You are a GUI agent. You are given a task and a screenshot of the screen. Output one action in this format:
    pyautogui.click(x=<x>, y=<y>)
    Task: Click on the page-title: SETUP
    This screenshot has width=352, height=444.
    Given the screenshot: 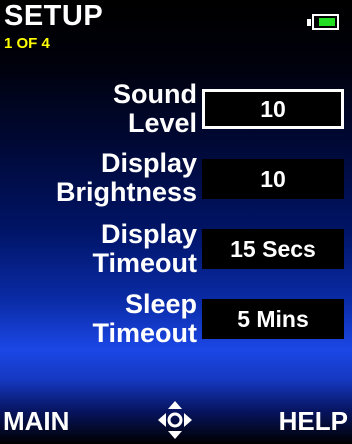 What is the action you would take?
    pyautogui.click(x=54, y=16)
    